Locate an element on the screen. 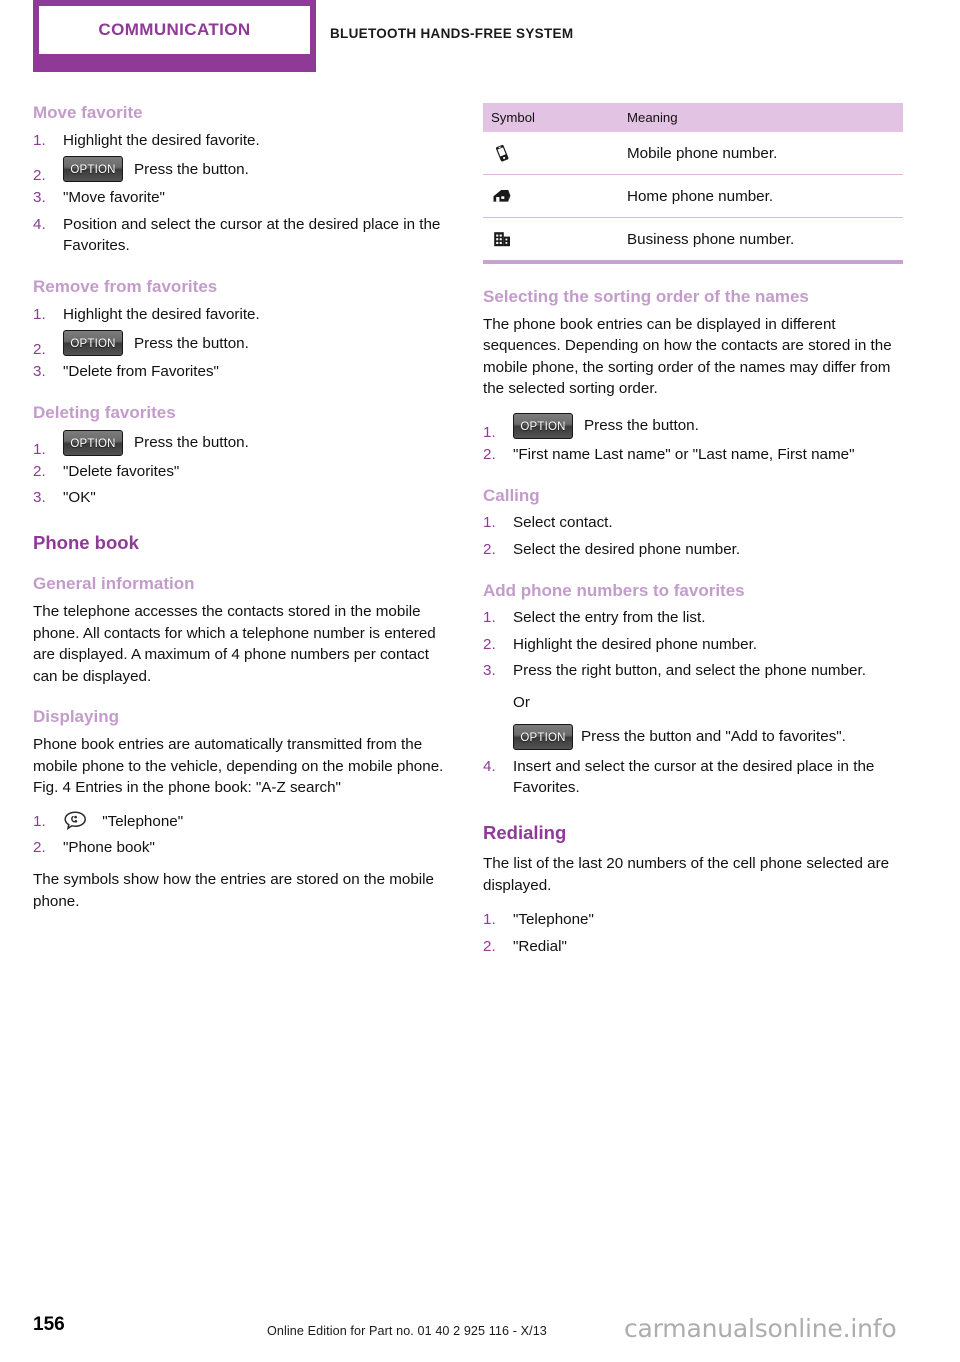 The image size is (960, 1362). list-item: 2. Select the desired phone number. is located at coordinates (693, 550).